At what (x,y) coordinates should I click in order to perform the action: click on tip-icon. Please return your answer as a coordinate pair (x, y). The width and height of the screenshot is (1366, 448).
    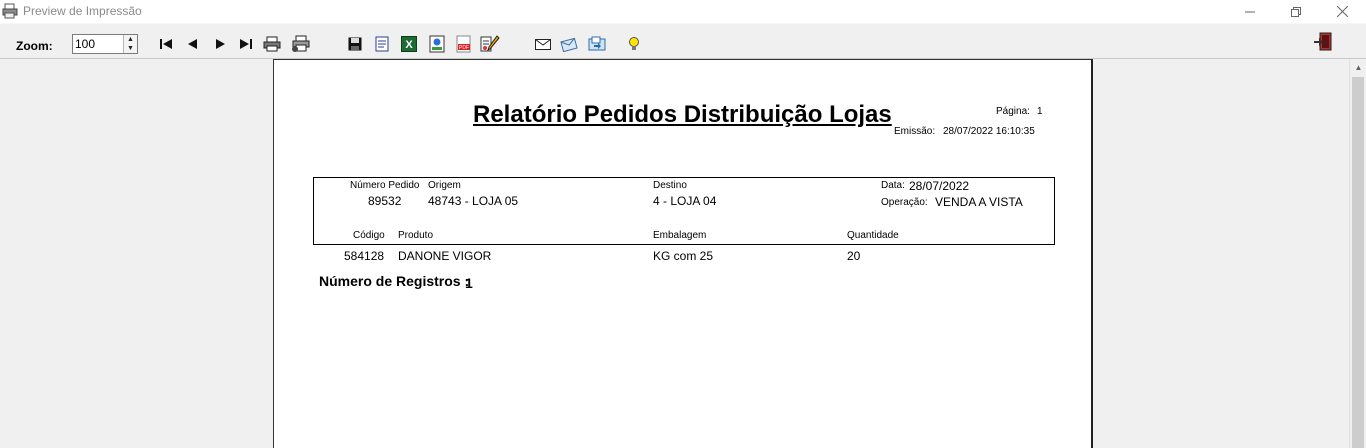
    Looking at the image, I should click on (634, 43).